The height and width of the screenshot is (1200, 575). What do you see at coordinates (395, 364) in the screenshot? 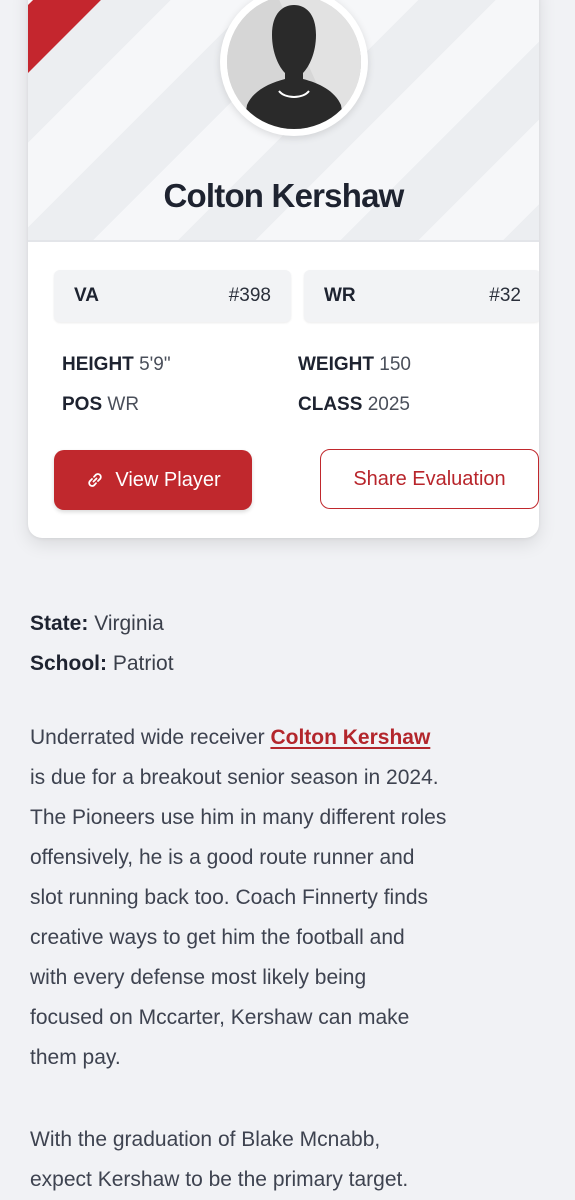
I see `weight-value: 150` at bounding box center [395, 364].